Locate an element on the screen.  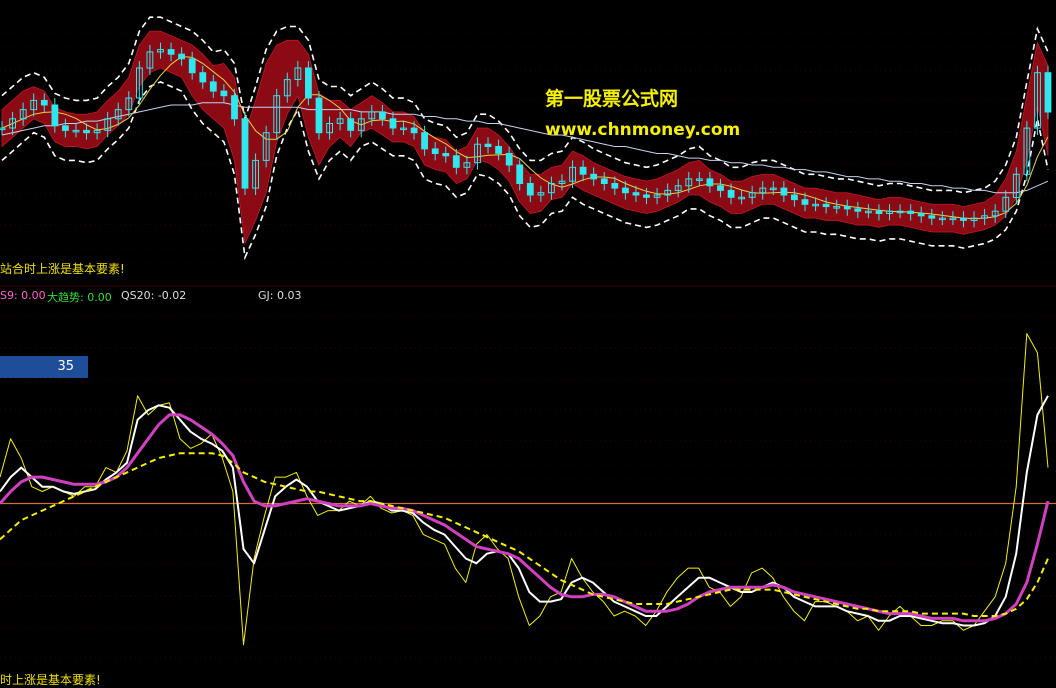
watermark-site-name: 第一股票公式网 is located at coordinates (612, 99).